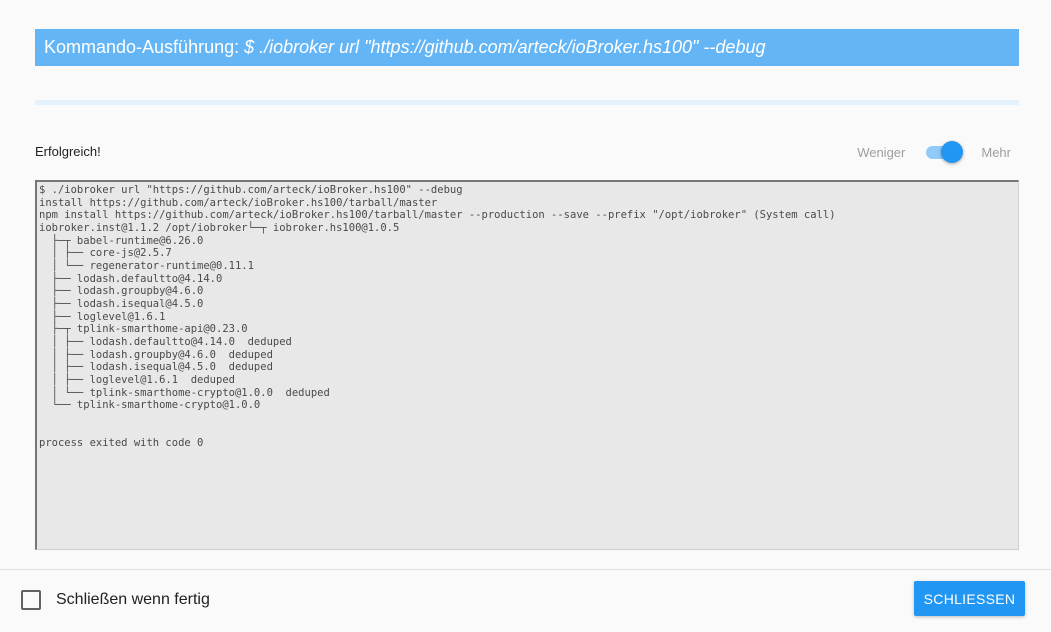 This screenshot has width=1051, height=632. I want to click on log-line: ├── lodash.defaultto@4.14.0, so click(131, 278).